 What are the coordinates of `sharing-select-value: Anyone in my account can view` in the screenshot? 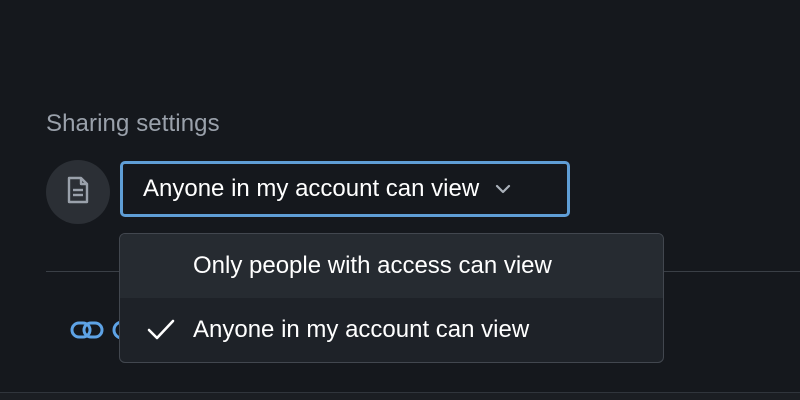 It's located at (311, 188).